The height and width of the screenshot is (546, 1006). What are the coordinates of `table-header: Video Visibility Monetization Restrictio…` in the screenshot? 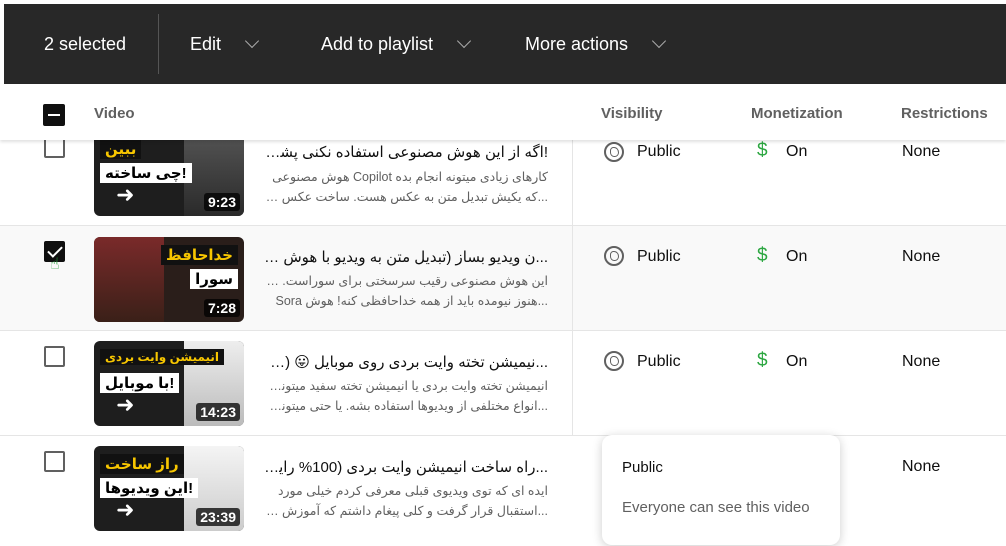 It's located at (503, 112).